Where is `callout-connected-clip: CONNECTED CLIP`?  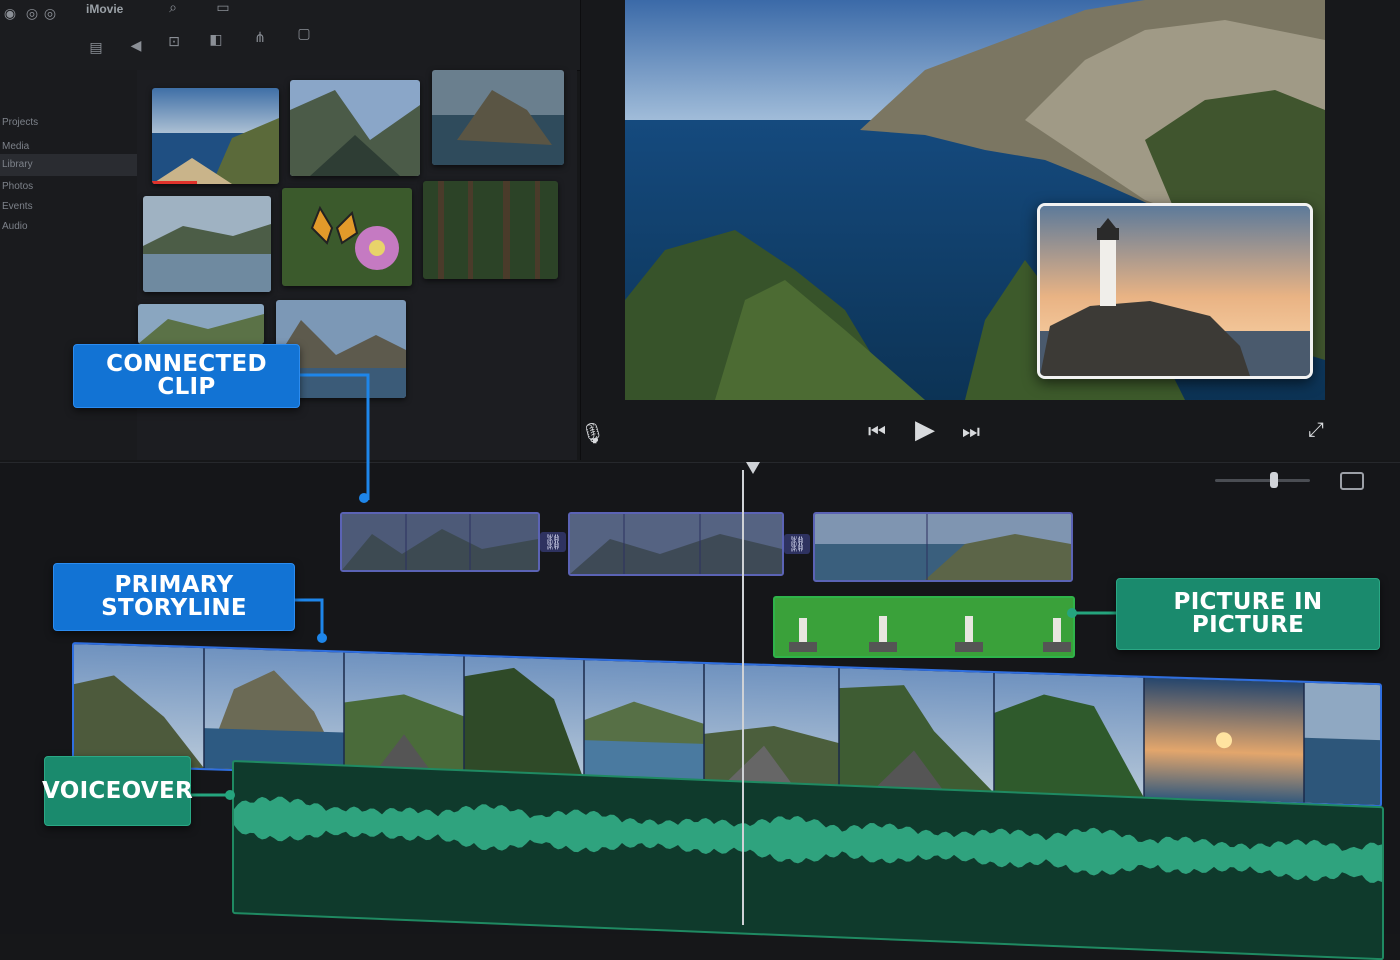
callout-connected-clip: CONNECTED CLIP is located at coordinates (186, 376).